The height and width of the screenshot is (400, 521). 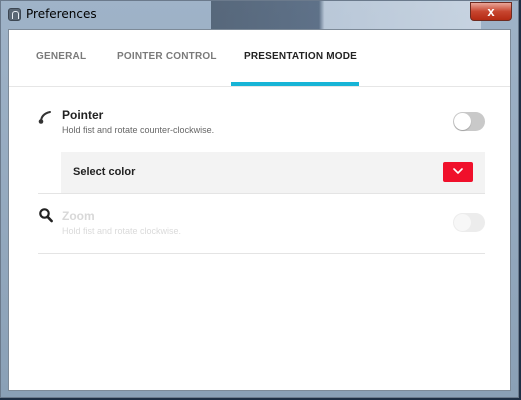 I want to click on pointer-description: Hold fist and rotate counter-clockwise., so click(x=138, y=130).